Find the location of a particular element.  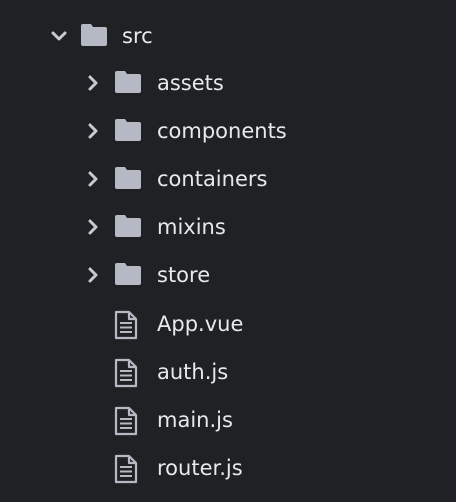

tree-item-label: router.js is located at coordinates (200, 468).